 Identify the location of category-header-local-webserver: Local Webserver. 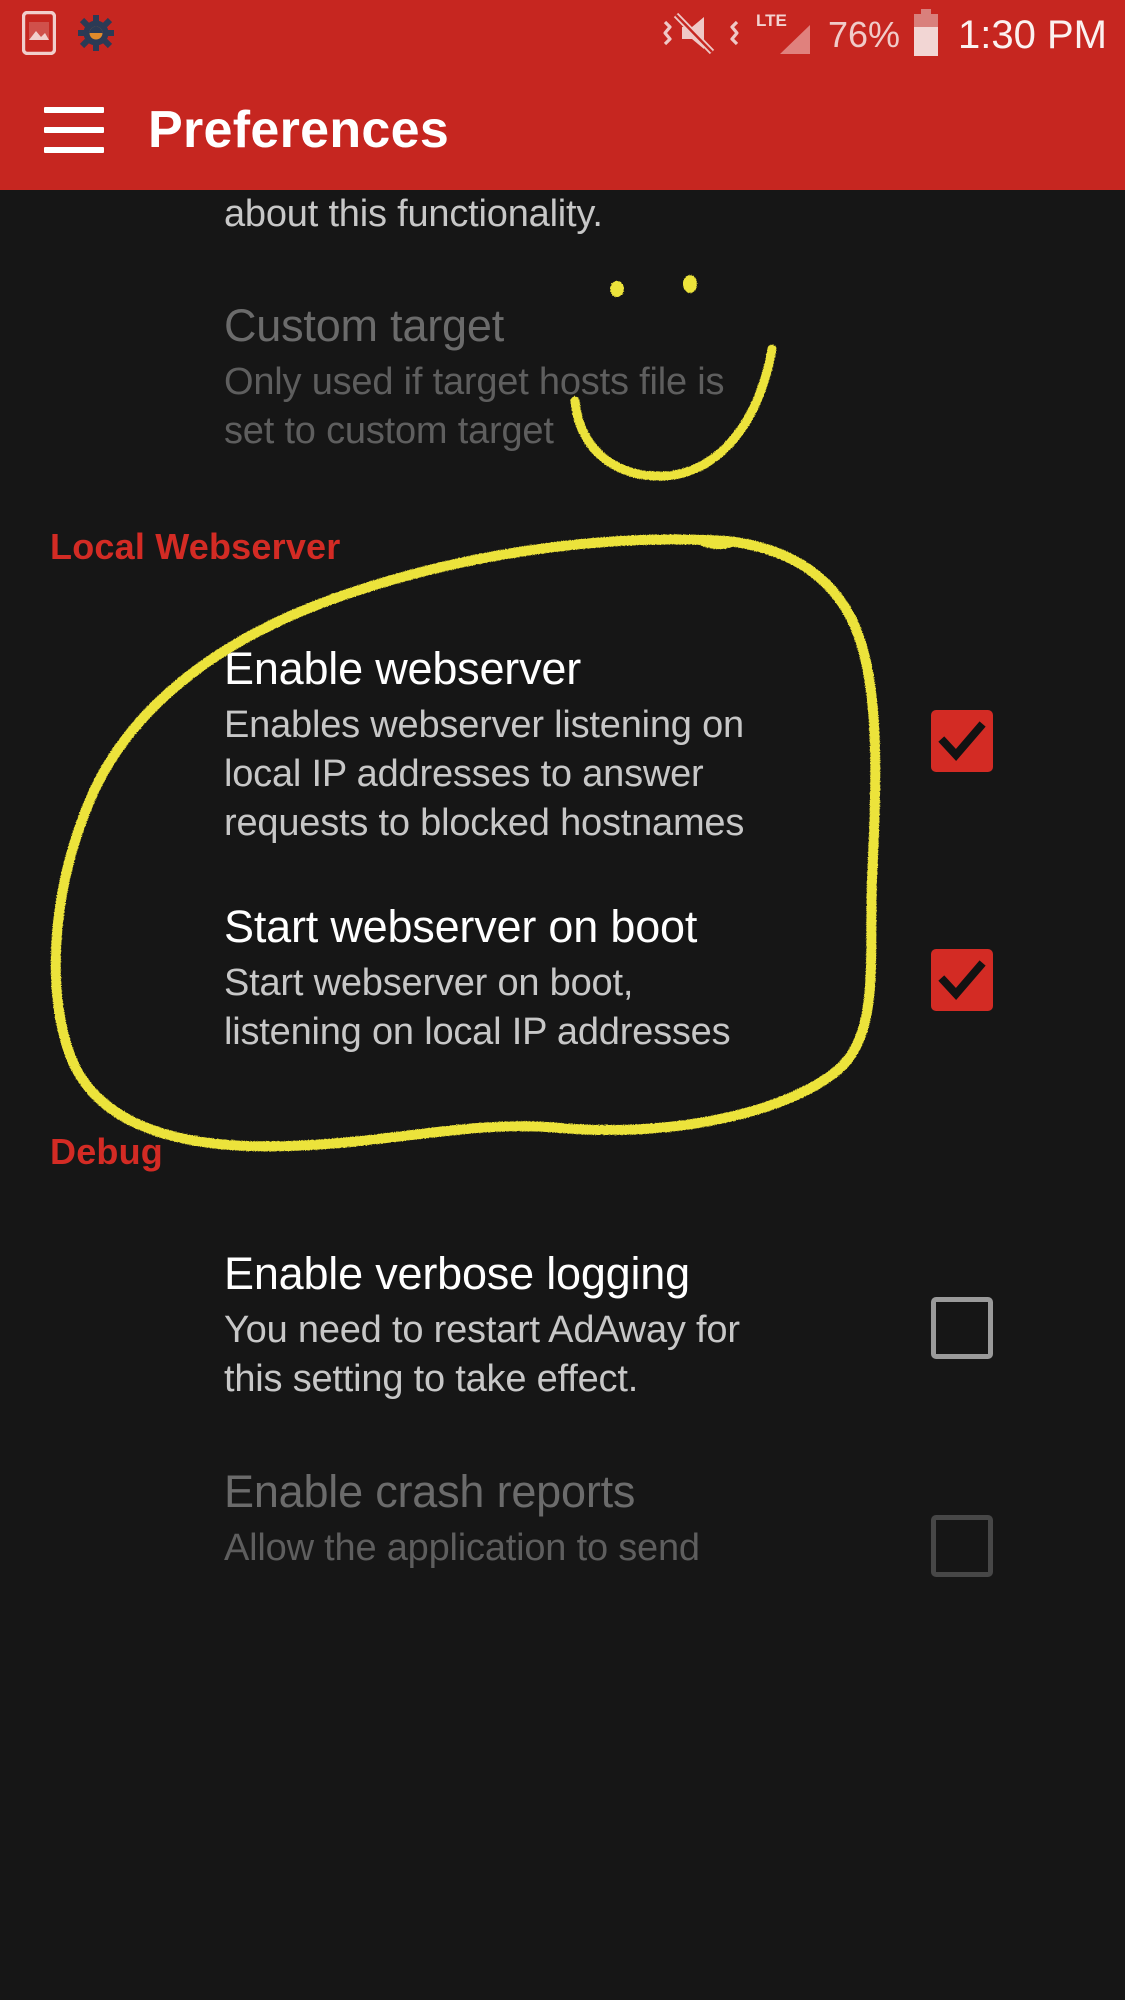
(195, 546).